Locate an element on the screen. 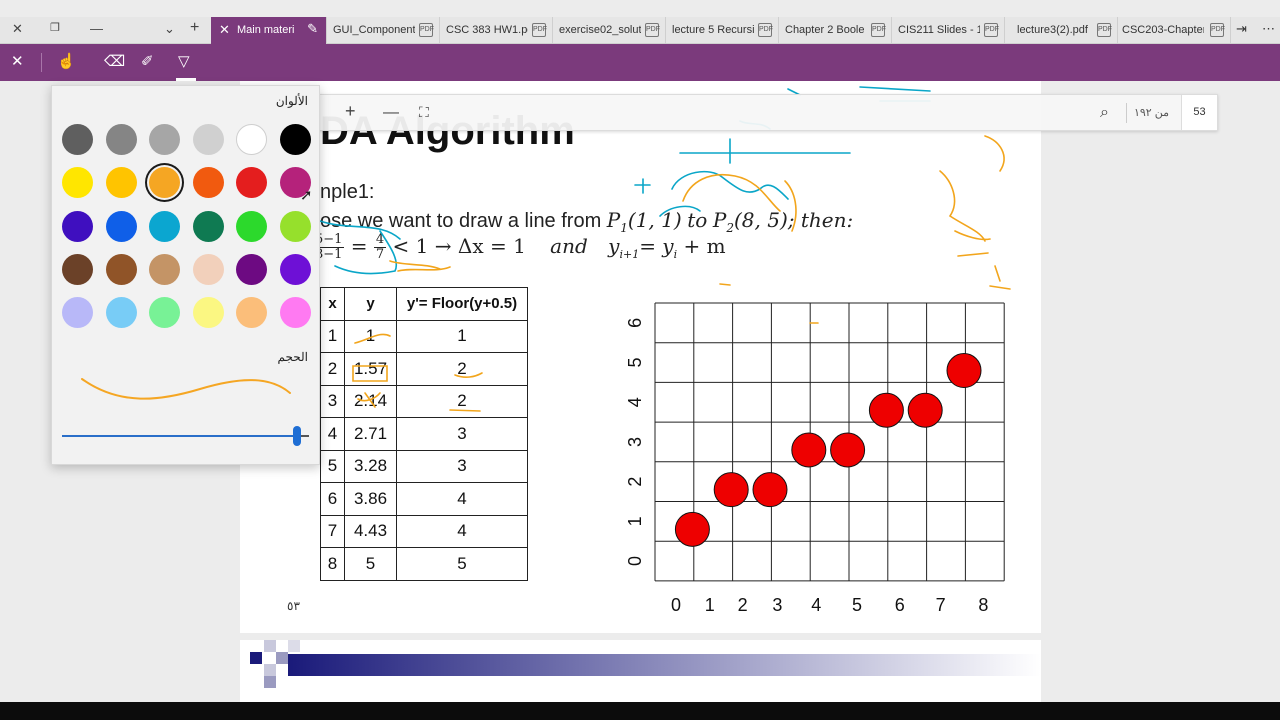 The image size is (1280, 720). size-slider is located at coordinates (185, 436).